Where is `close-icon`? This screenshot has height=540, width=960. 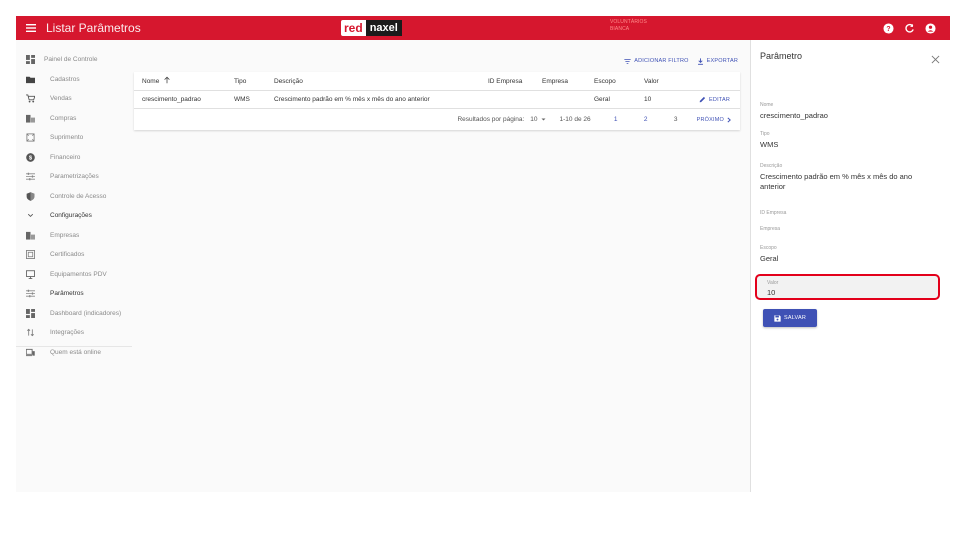 close-icon is located at coordinates (935, 59).